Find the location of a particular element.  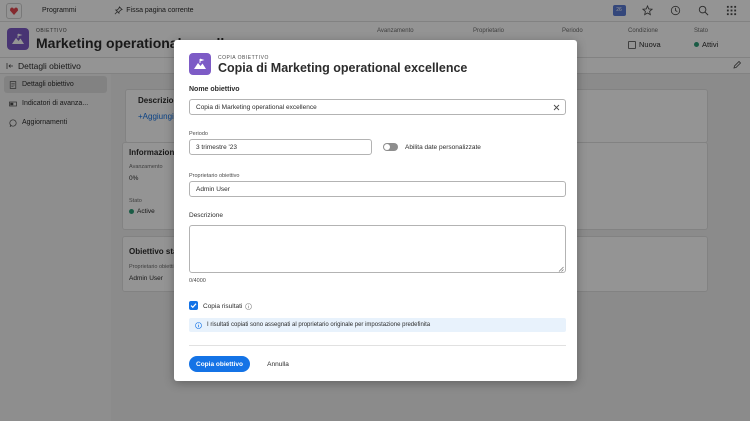

owner-input-value: Admin User is located at coordinates (213, 189).